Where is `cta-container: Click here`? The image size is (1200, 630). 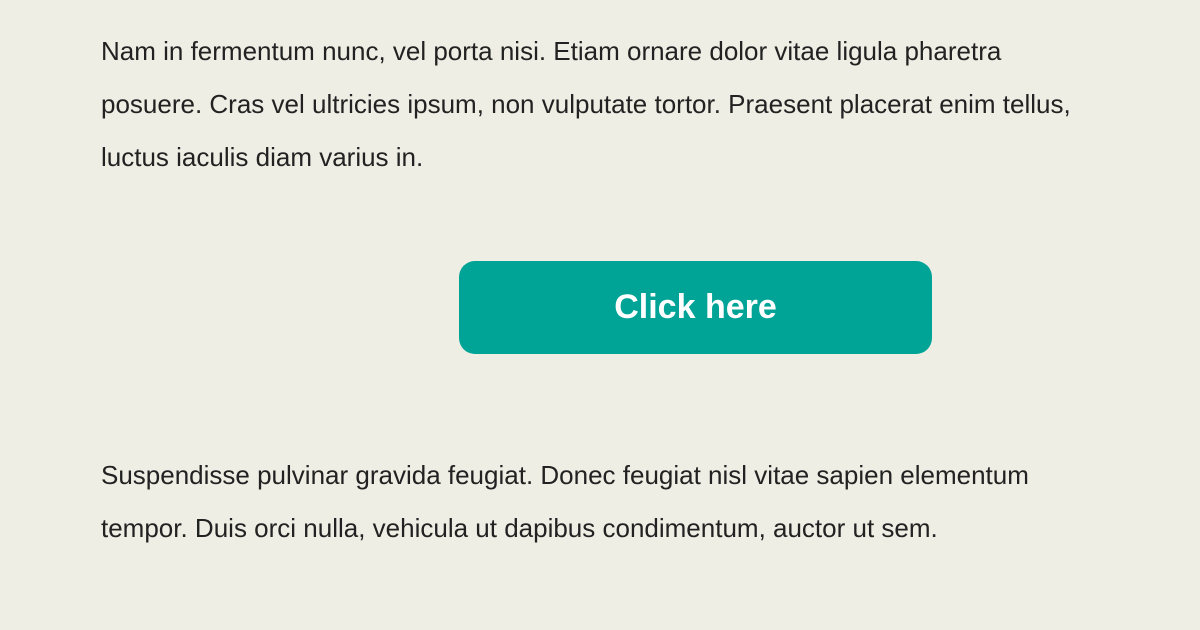
cta-container: Click here is located at coordinates (695, 307).